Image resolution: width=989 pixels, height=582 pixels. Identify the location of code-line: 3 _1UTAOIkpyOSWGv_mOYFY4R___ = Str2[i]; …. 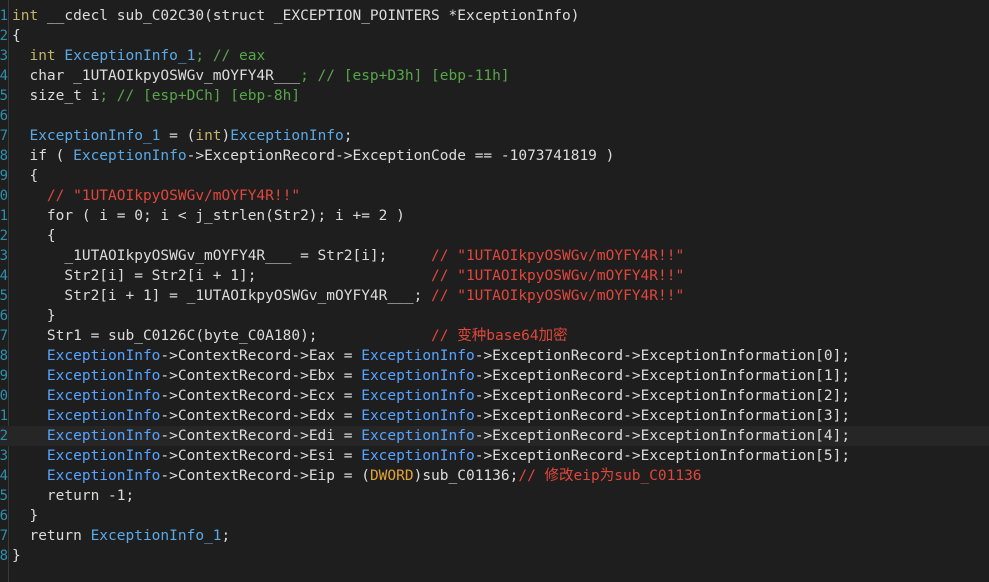
(494, 256).